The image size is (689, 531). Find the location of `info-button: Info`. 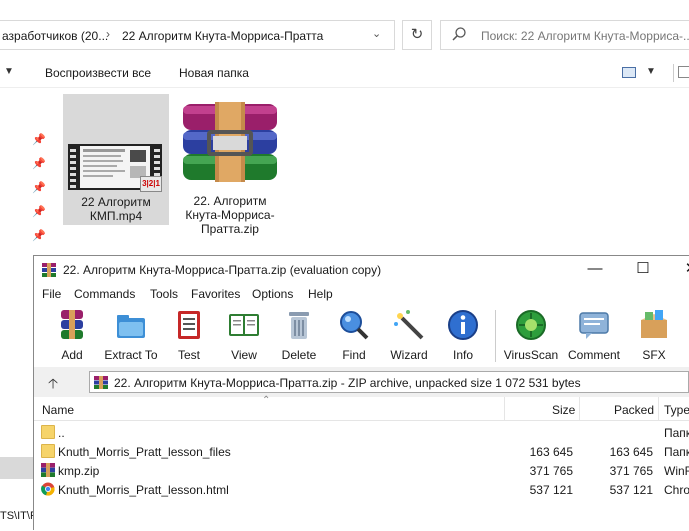

info-button: Info is located at coordinates (463, 336).